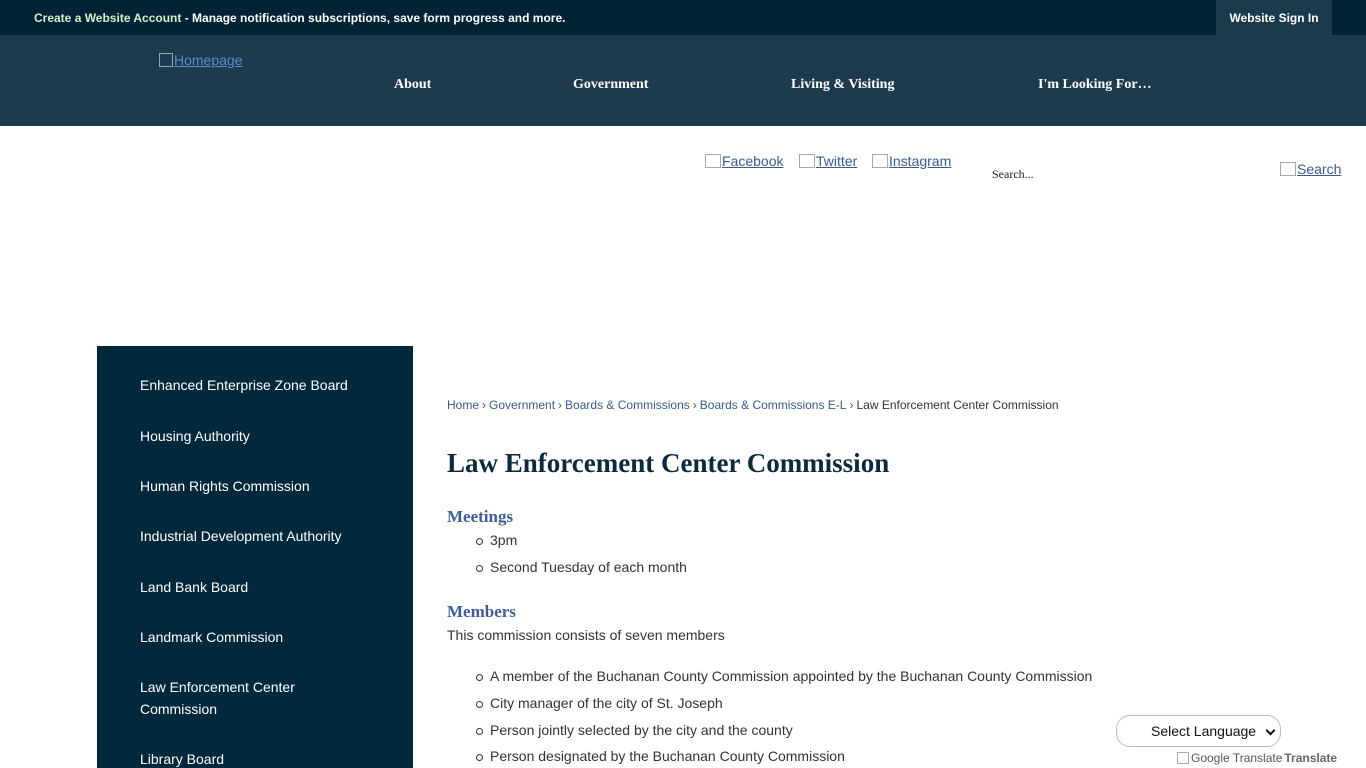 This screenshot has width=1366, height=768. I want to click on homepage-logo-link: Homepage, so click(201, 60).